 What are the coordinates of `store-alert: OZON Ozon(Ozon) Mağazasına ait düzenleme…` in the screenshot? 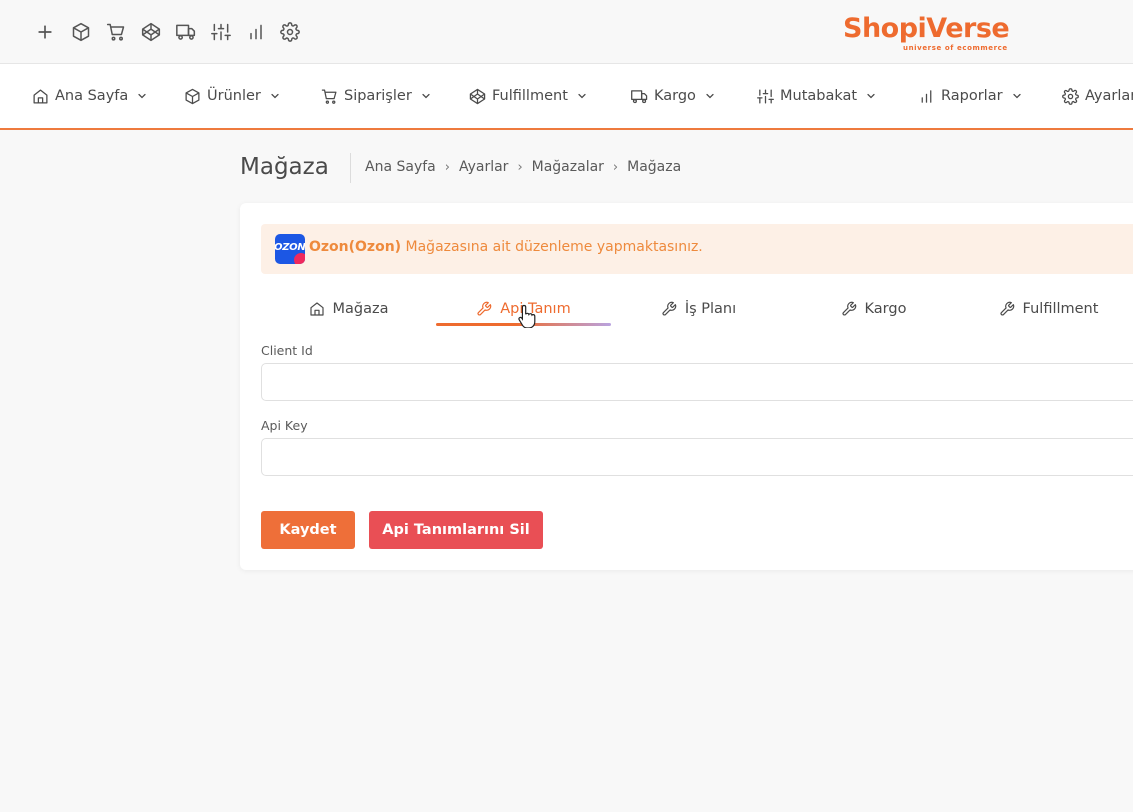 It's located at (697, 249).